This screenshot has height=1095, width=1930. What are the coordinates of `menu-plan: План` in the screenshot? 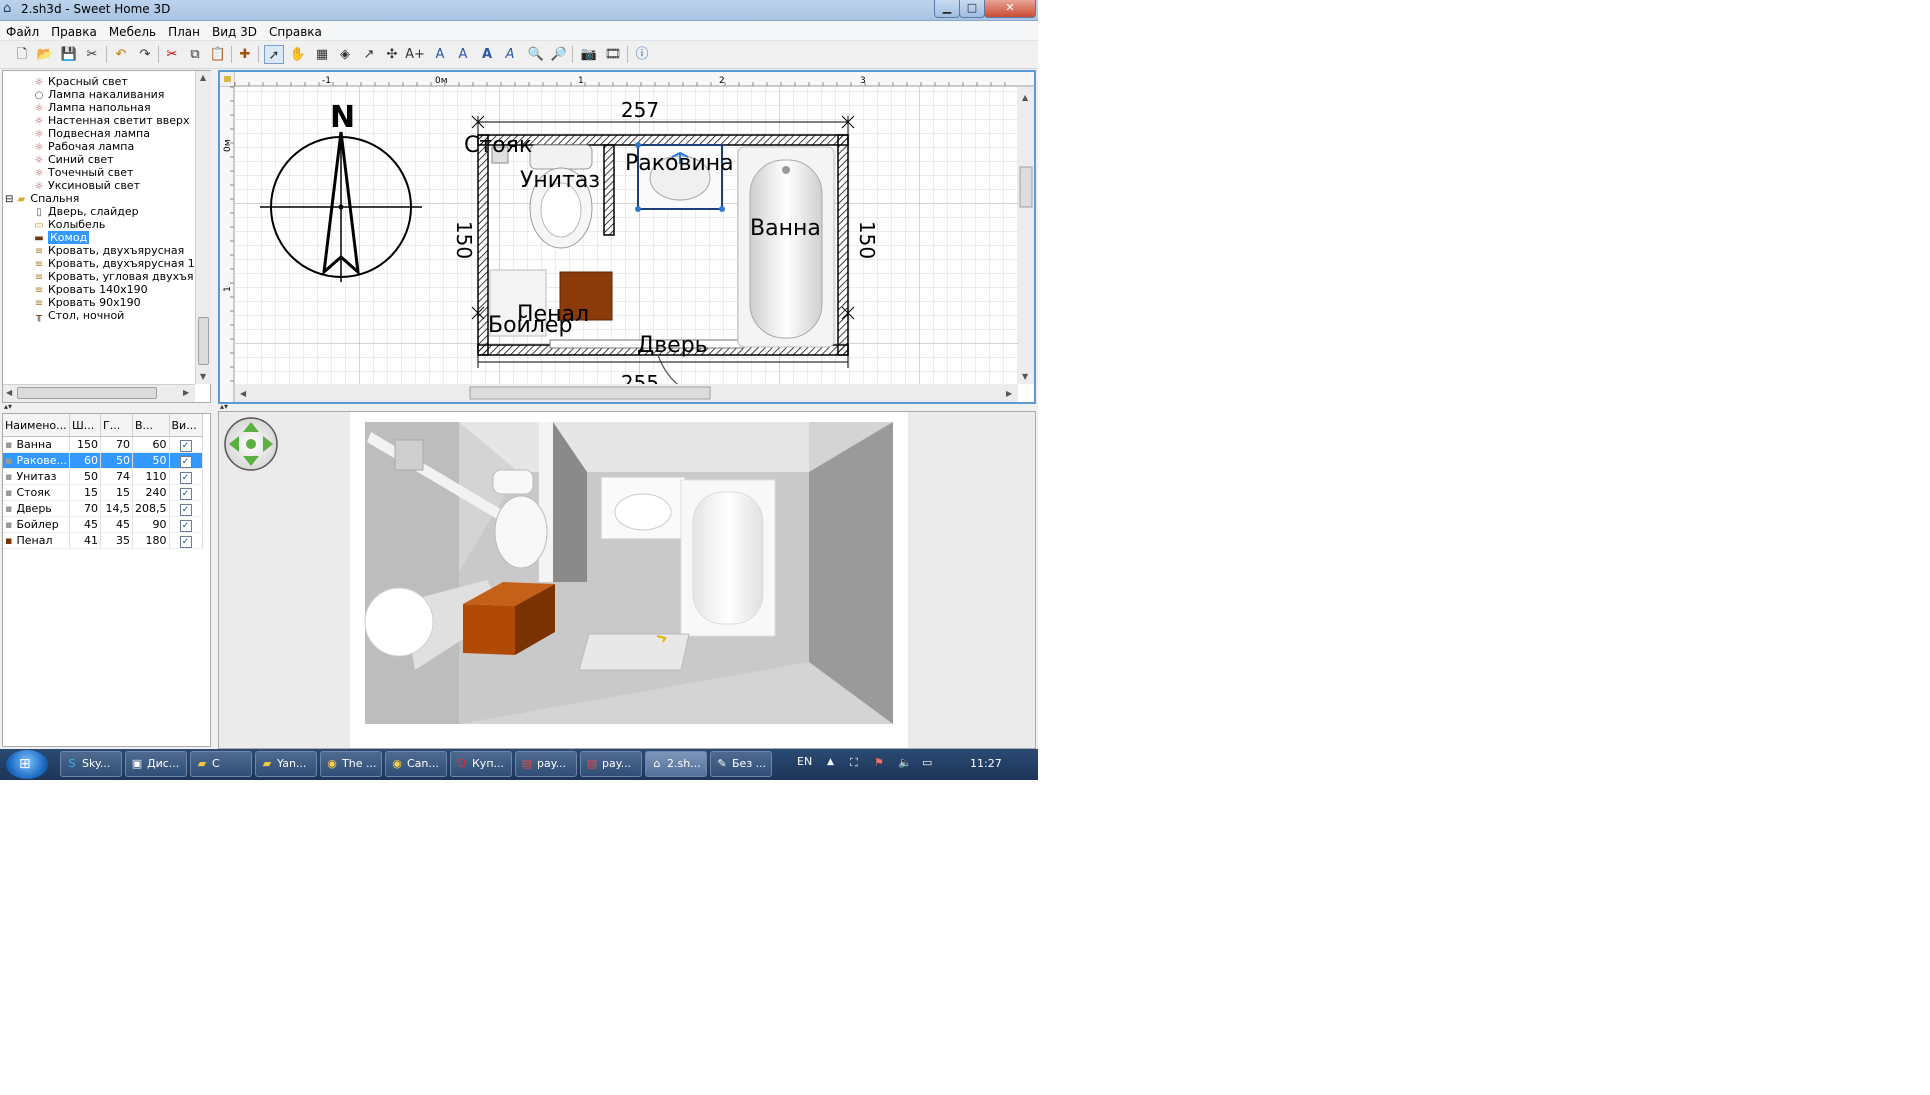 It's located at (184, 31).